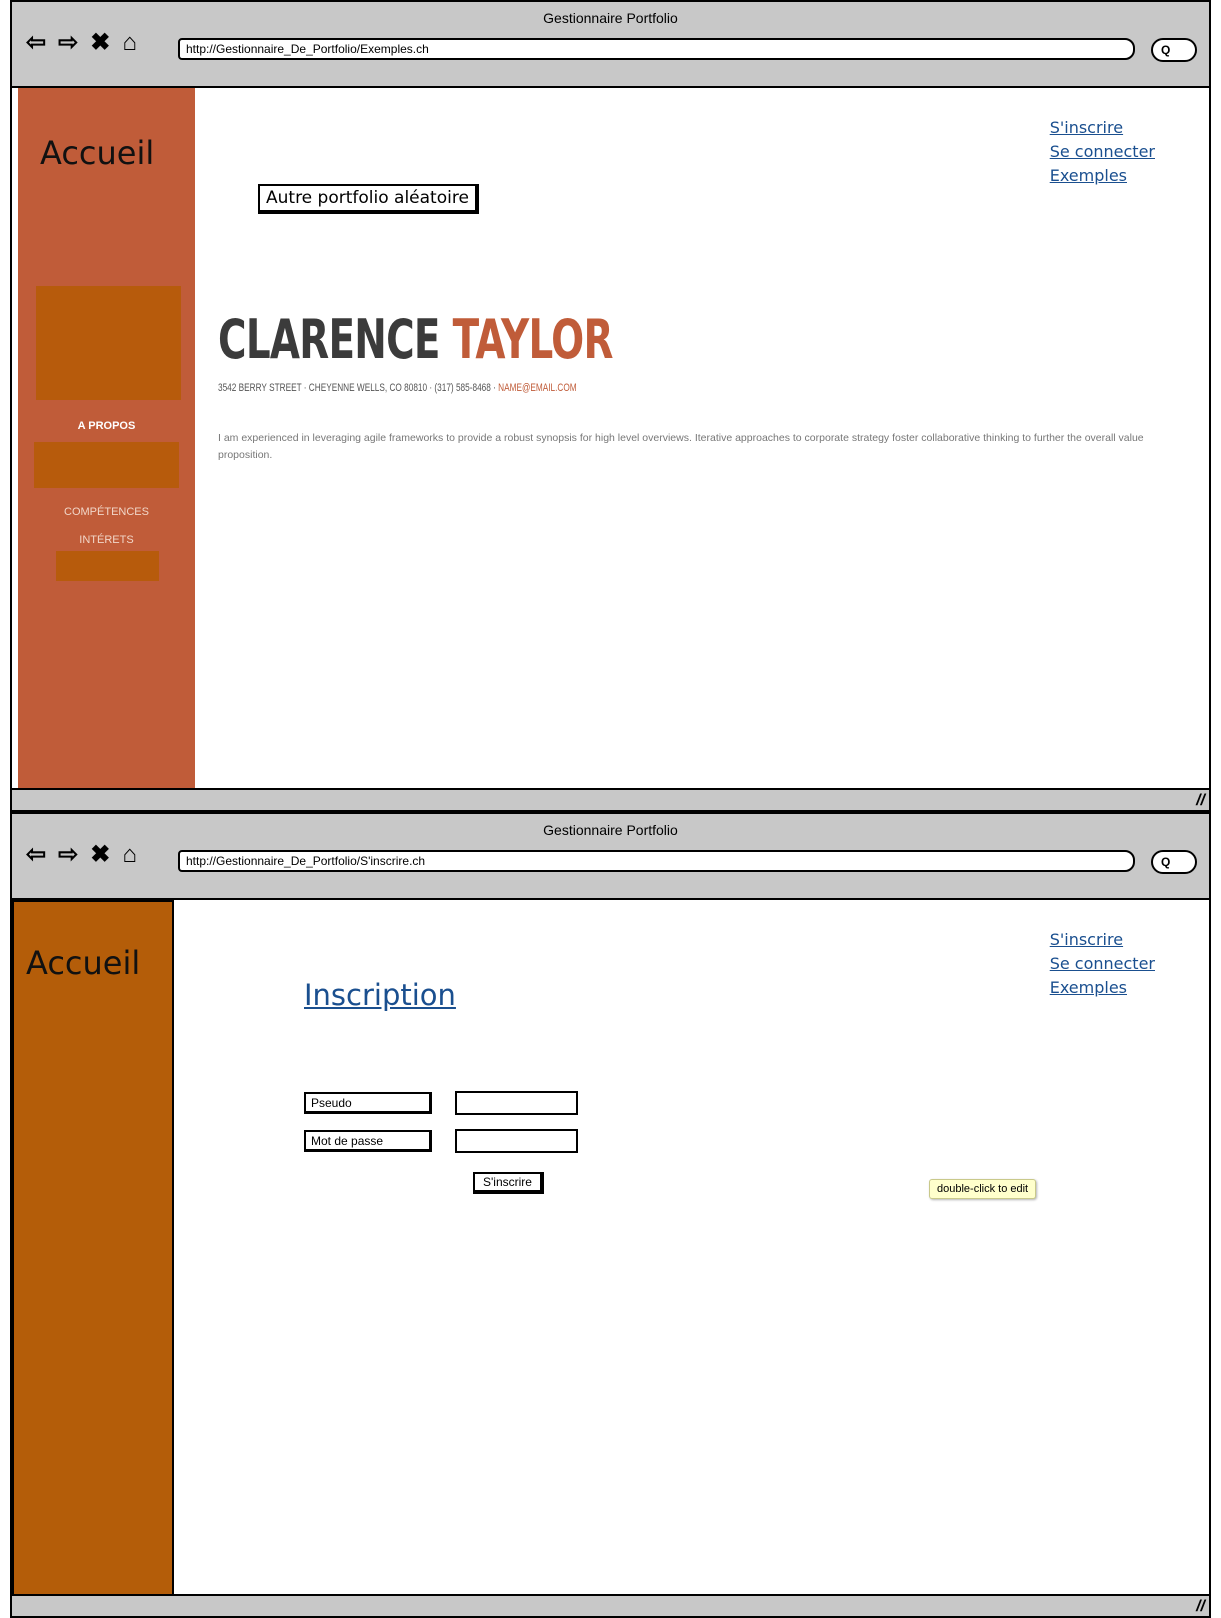  Describe the element at coordinates (516, 1103) in the screenshot. I see `username-field` at that location.